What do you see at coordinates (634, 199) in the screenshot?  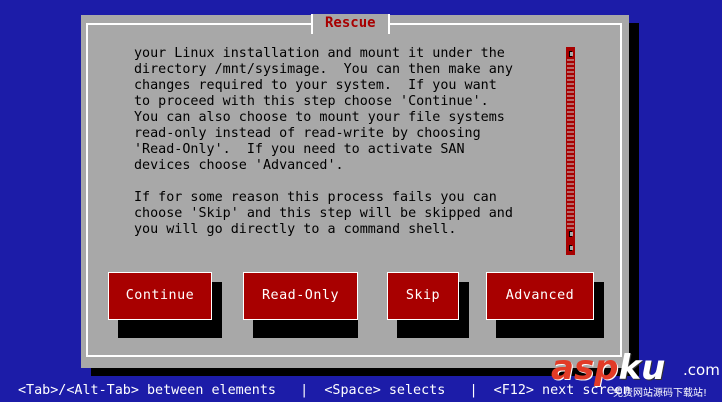 I see `dialog-shadow` at bounding box center [634, 199].